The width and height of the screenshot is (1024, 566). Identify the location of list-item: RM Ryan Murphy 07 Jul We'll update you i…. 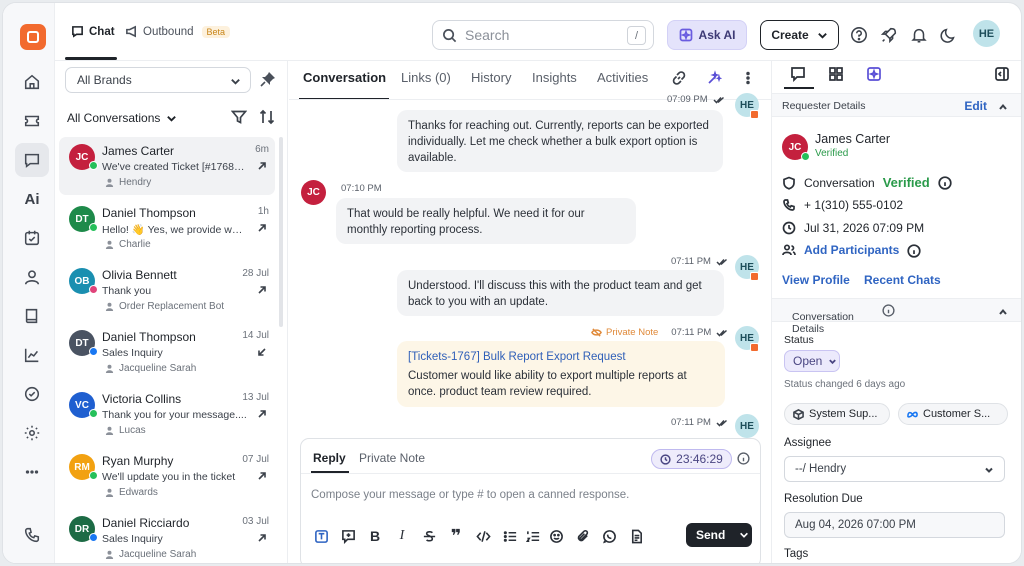
(167, 476).